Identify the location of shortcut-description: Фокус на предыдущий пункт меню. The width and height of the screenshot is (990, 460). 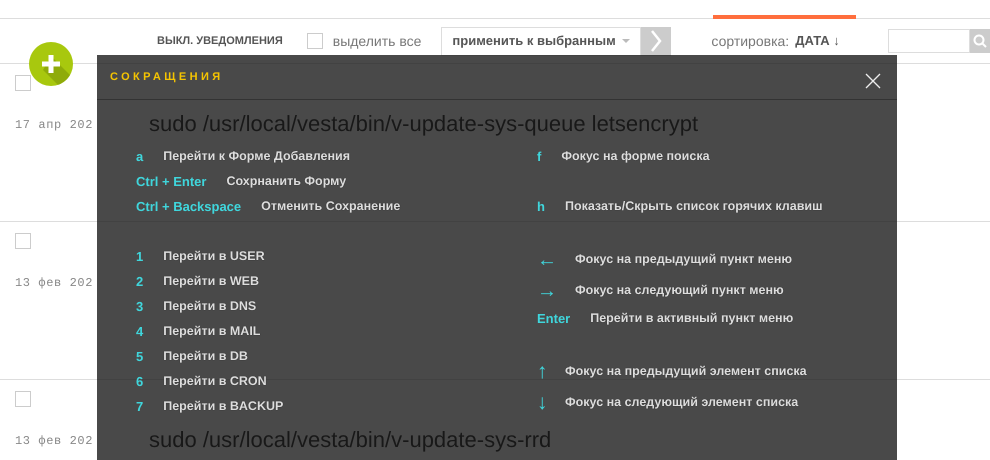
(683, 259).